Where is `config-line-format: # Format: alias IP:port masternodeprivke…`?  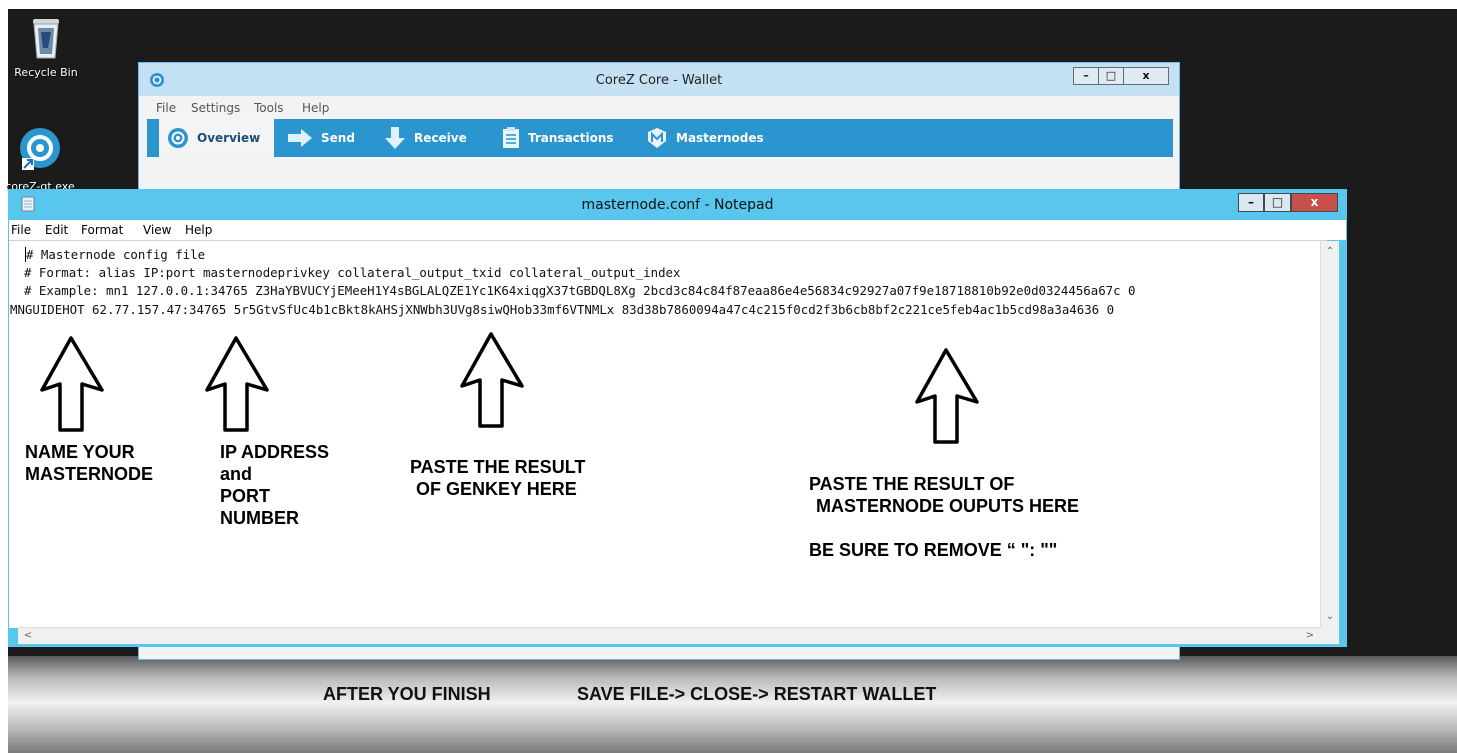
config-line-format: # Format: alias IP:port masternodeprivke… is located at coordinates (352, 272).